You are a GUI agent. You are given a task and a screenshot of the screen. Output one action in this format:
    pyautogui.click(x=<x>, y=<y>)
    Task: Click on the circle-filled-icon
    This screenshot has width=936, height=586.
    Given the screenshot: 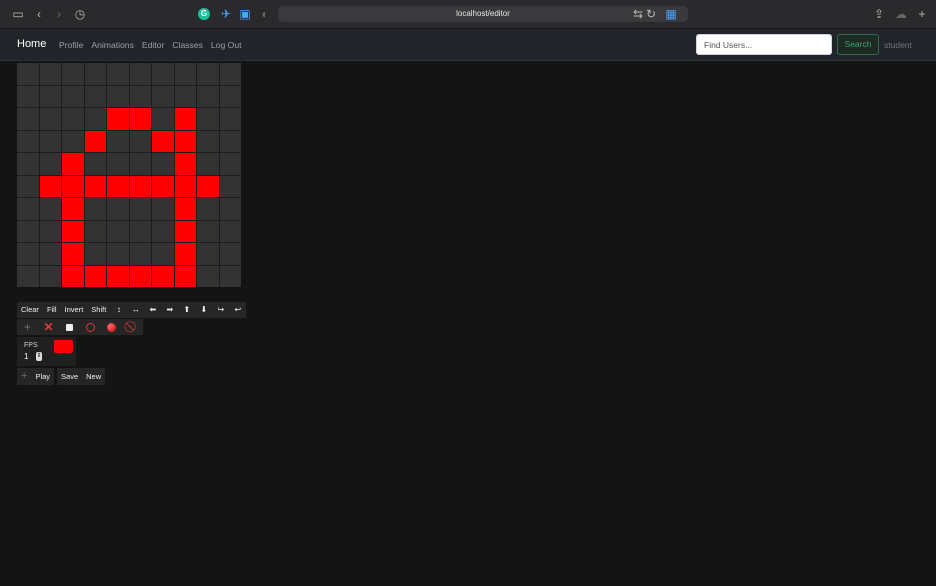 What is the action you would take?
    pyautogui.click(x=111, y=327)
    